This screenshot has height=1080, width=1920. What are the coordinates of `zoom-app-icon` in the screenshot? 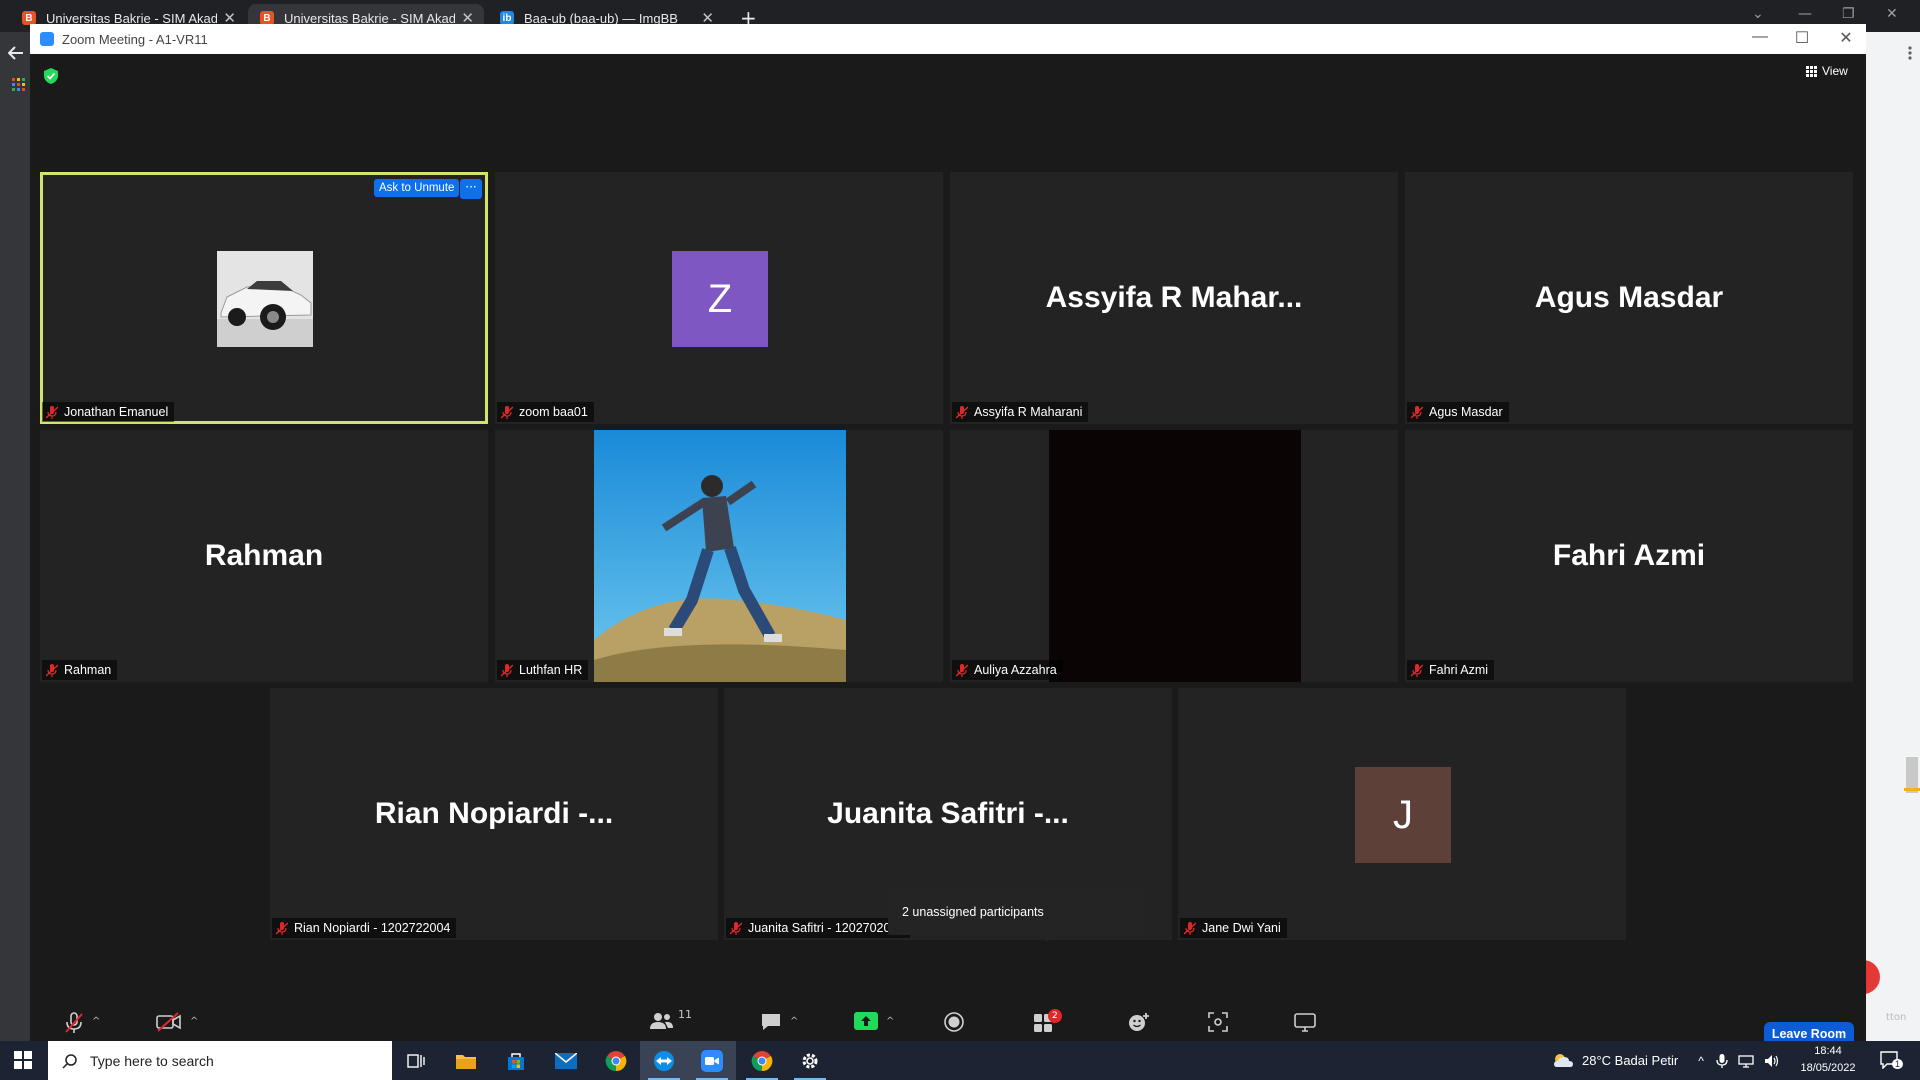 It's located at (712, 1060).